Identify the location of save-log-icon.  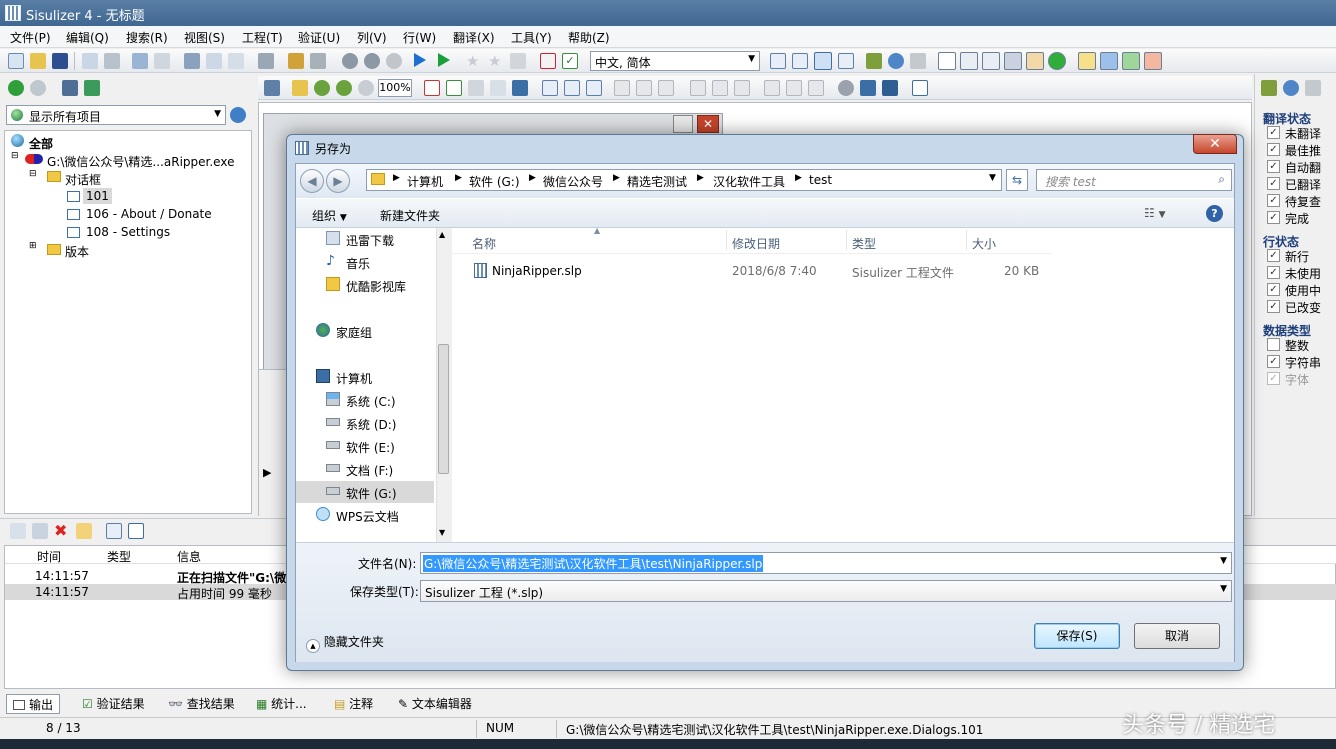
(136, 531).